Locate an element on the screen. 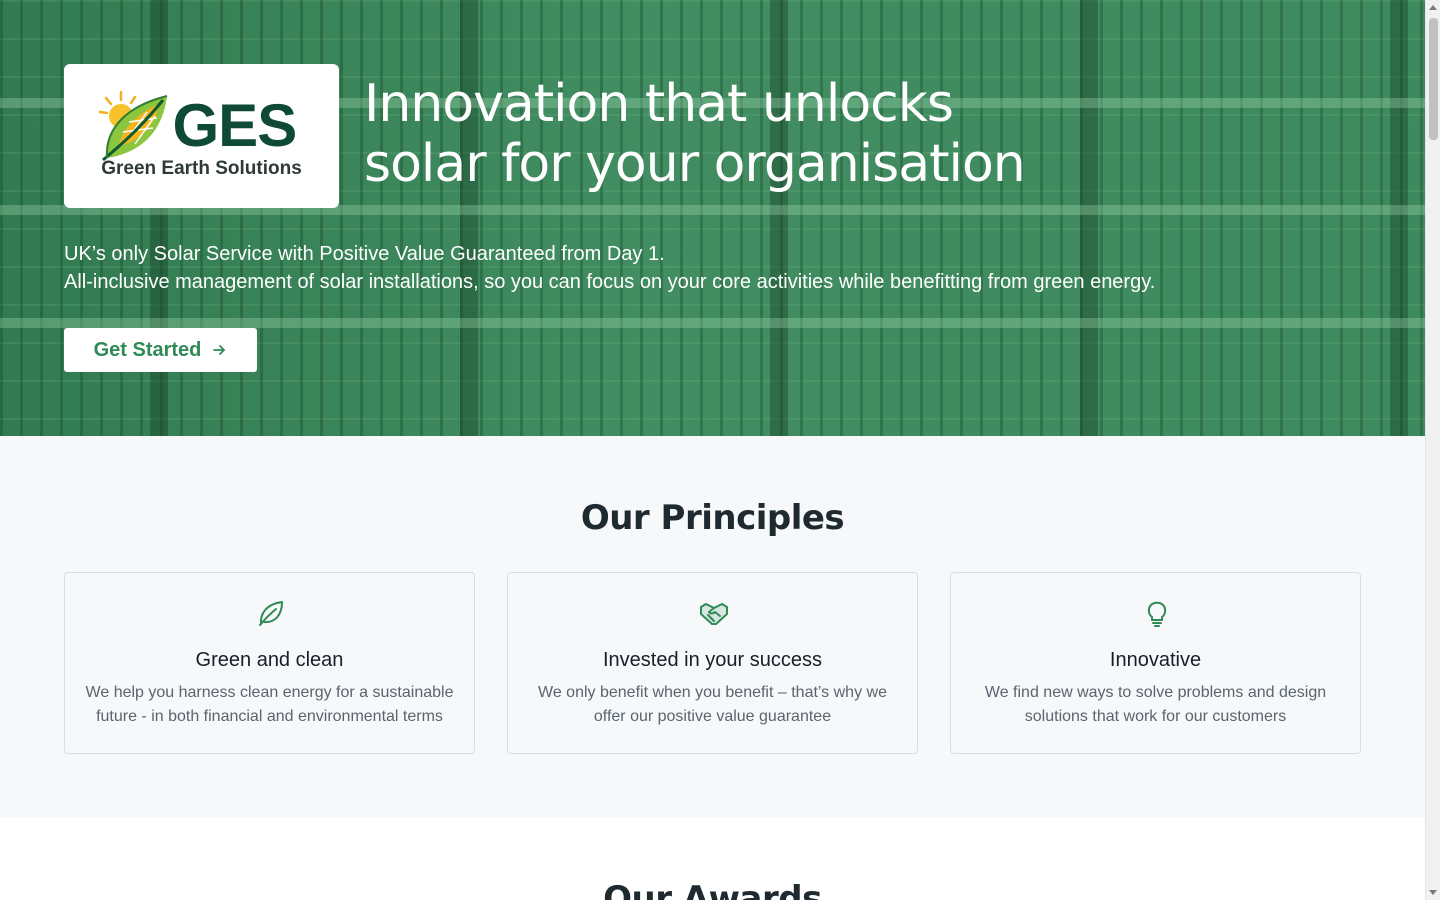 This screenshot has width=1440, height=900. get-started-button: Get Started is located at coordinates (160, 350).